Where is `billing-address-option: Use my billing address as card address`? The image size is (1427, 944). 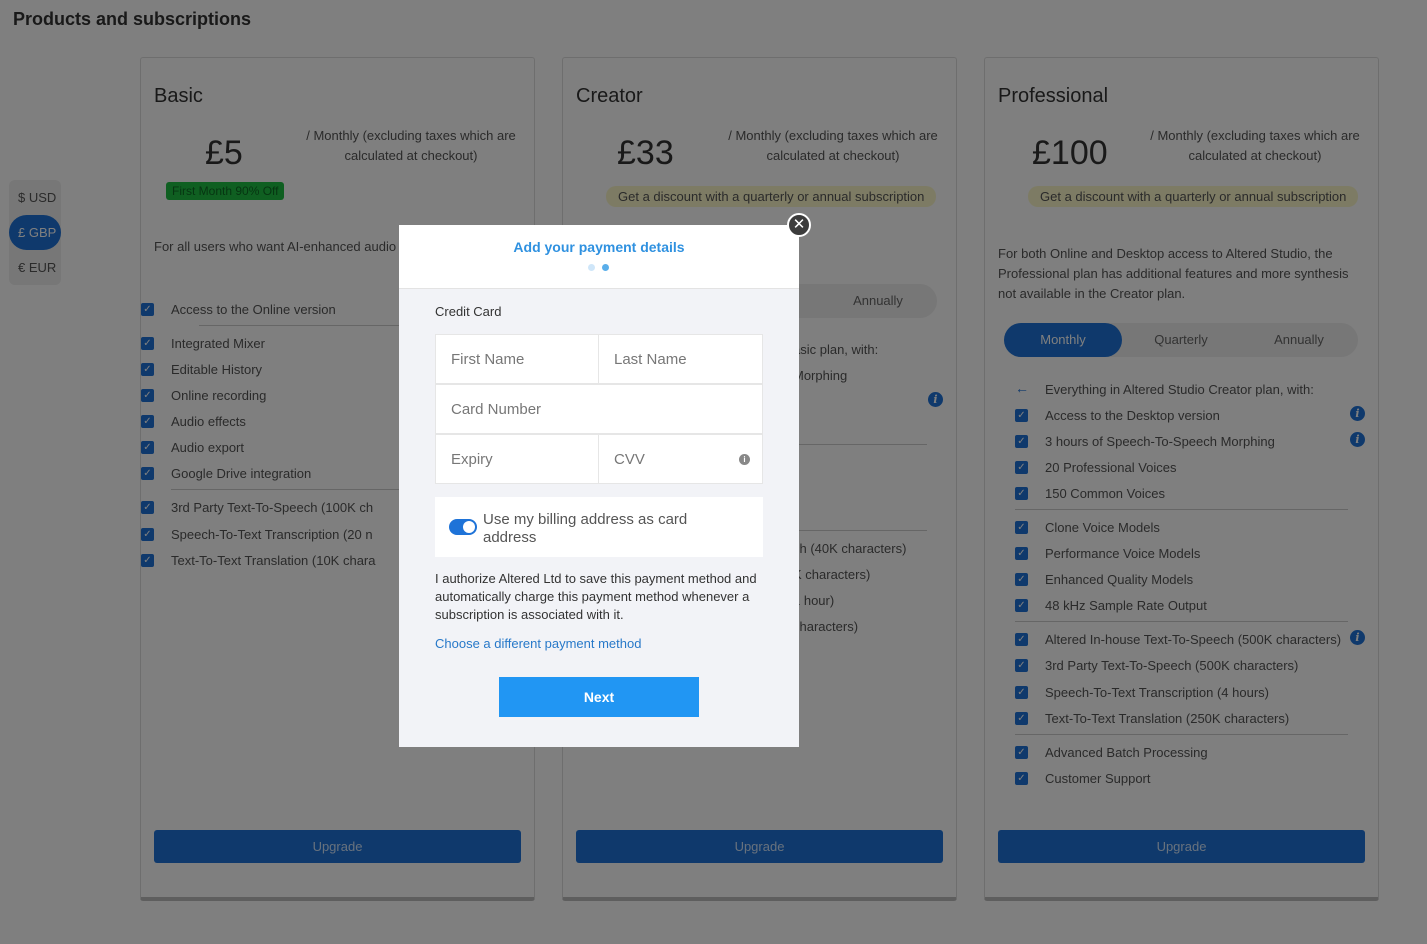
billing-address-option: Use my billing address as card address is located at coordinates (599, 527).